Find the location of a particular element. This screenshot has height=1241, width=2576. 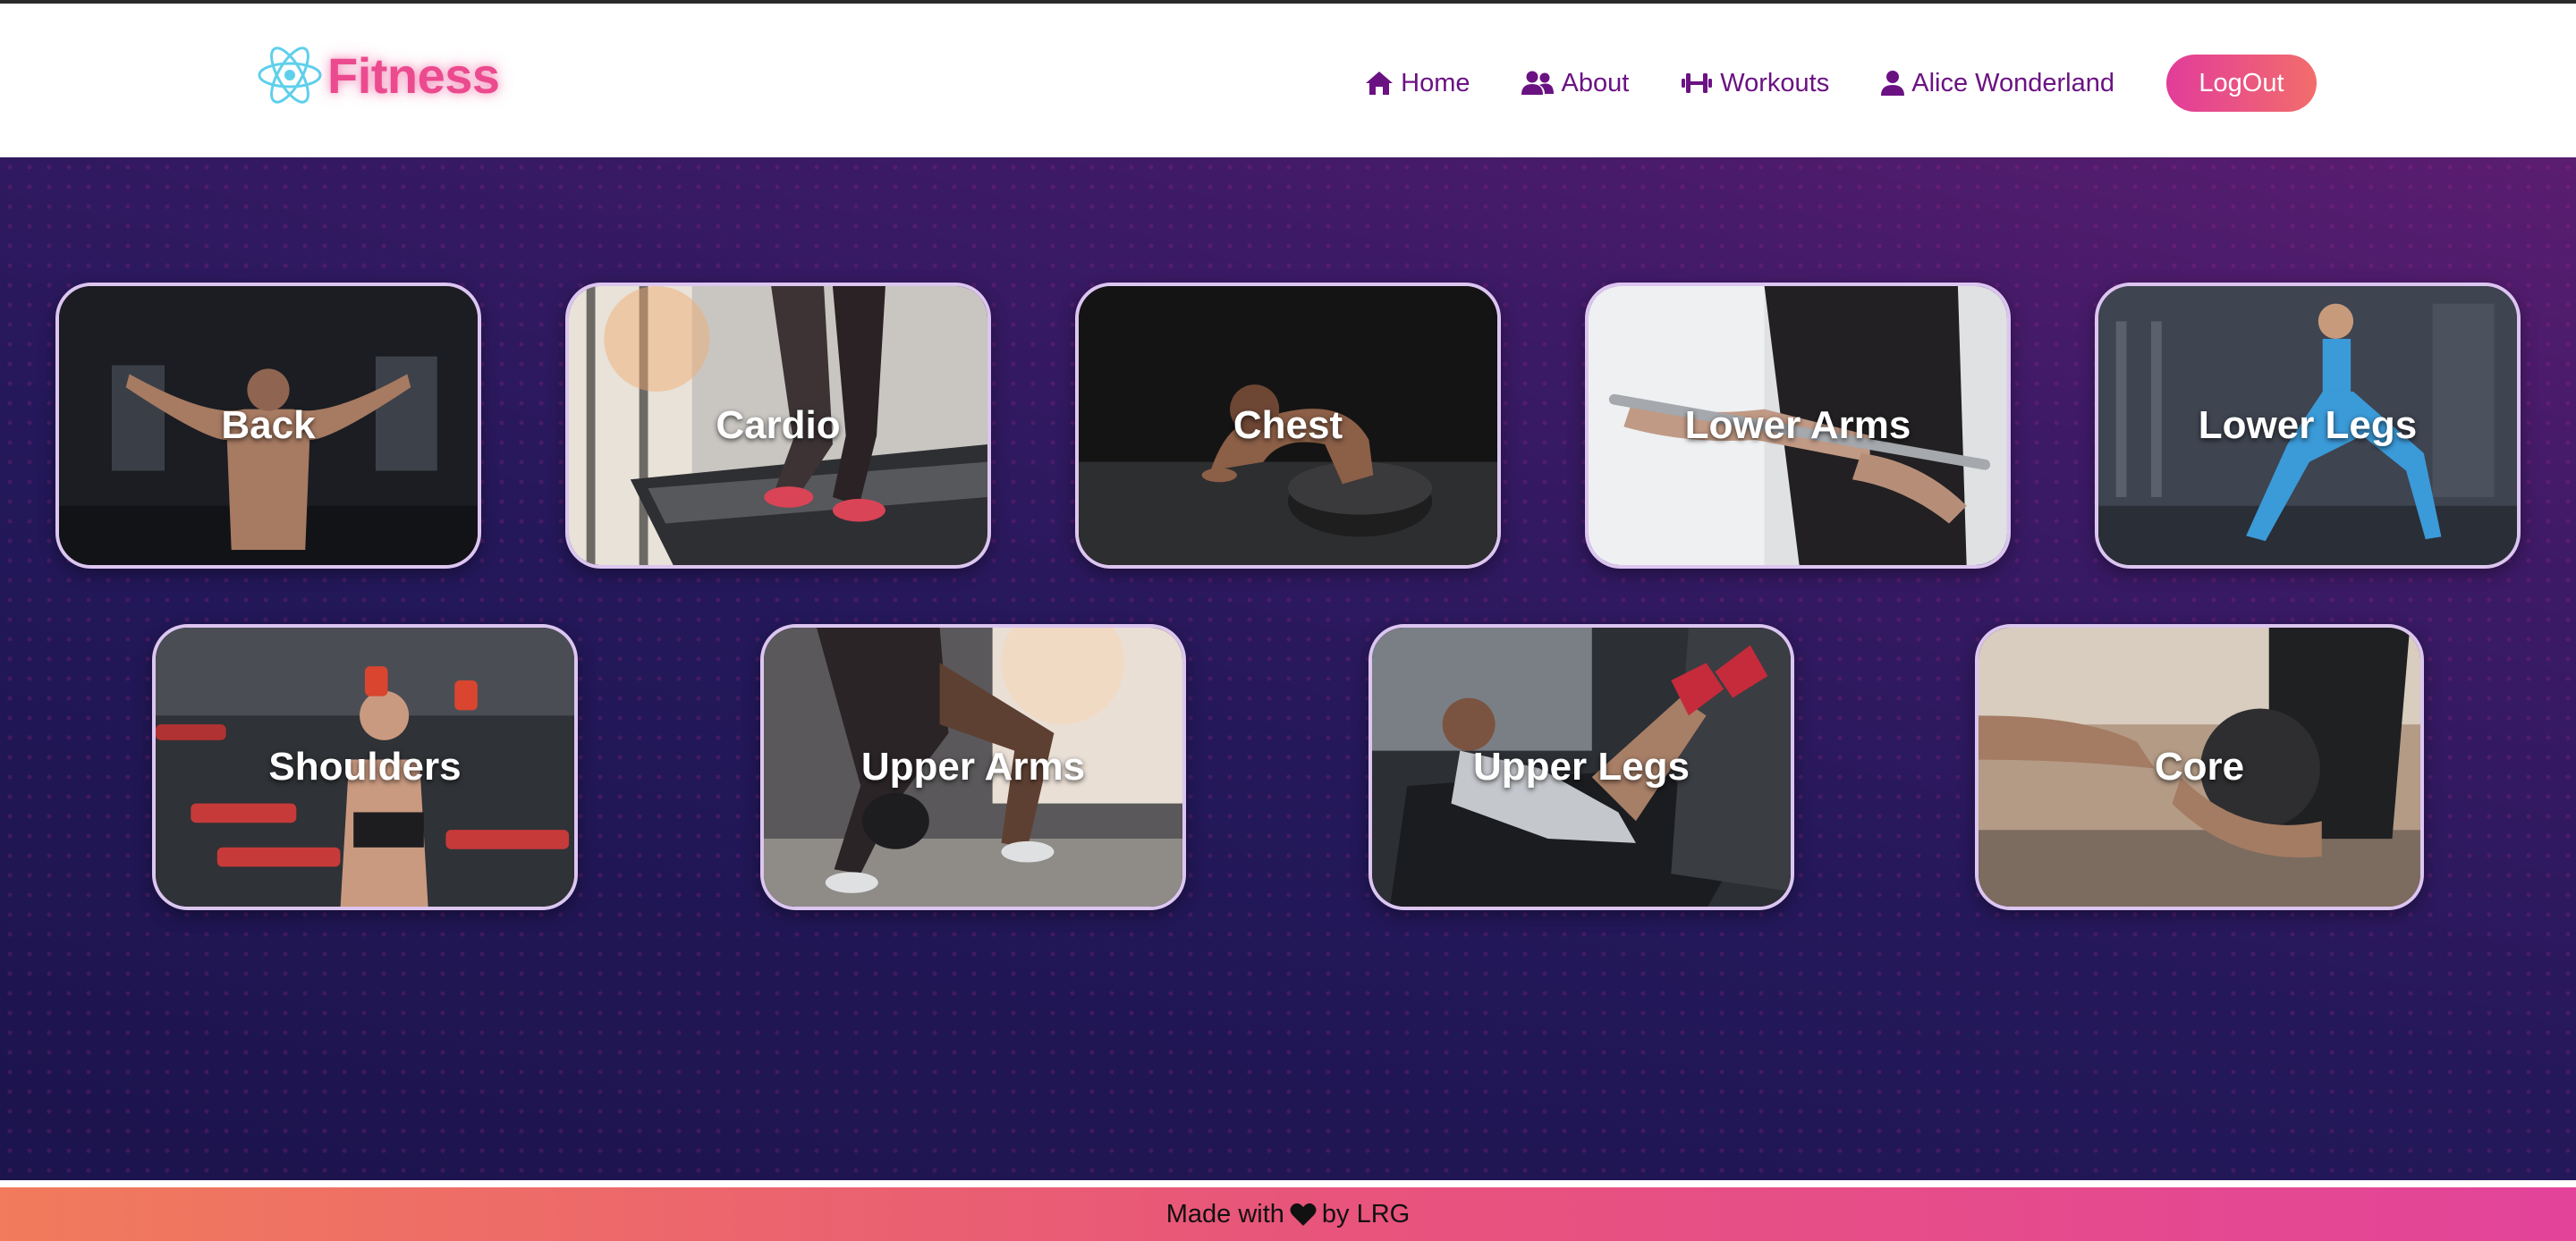

category-label: Upper Arms is located at coordinates (973, 767).